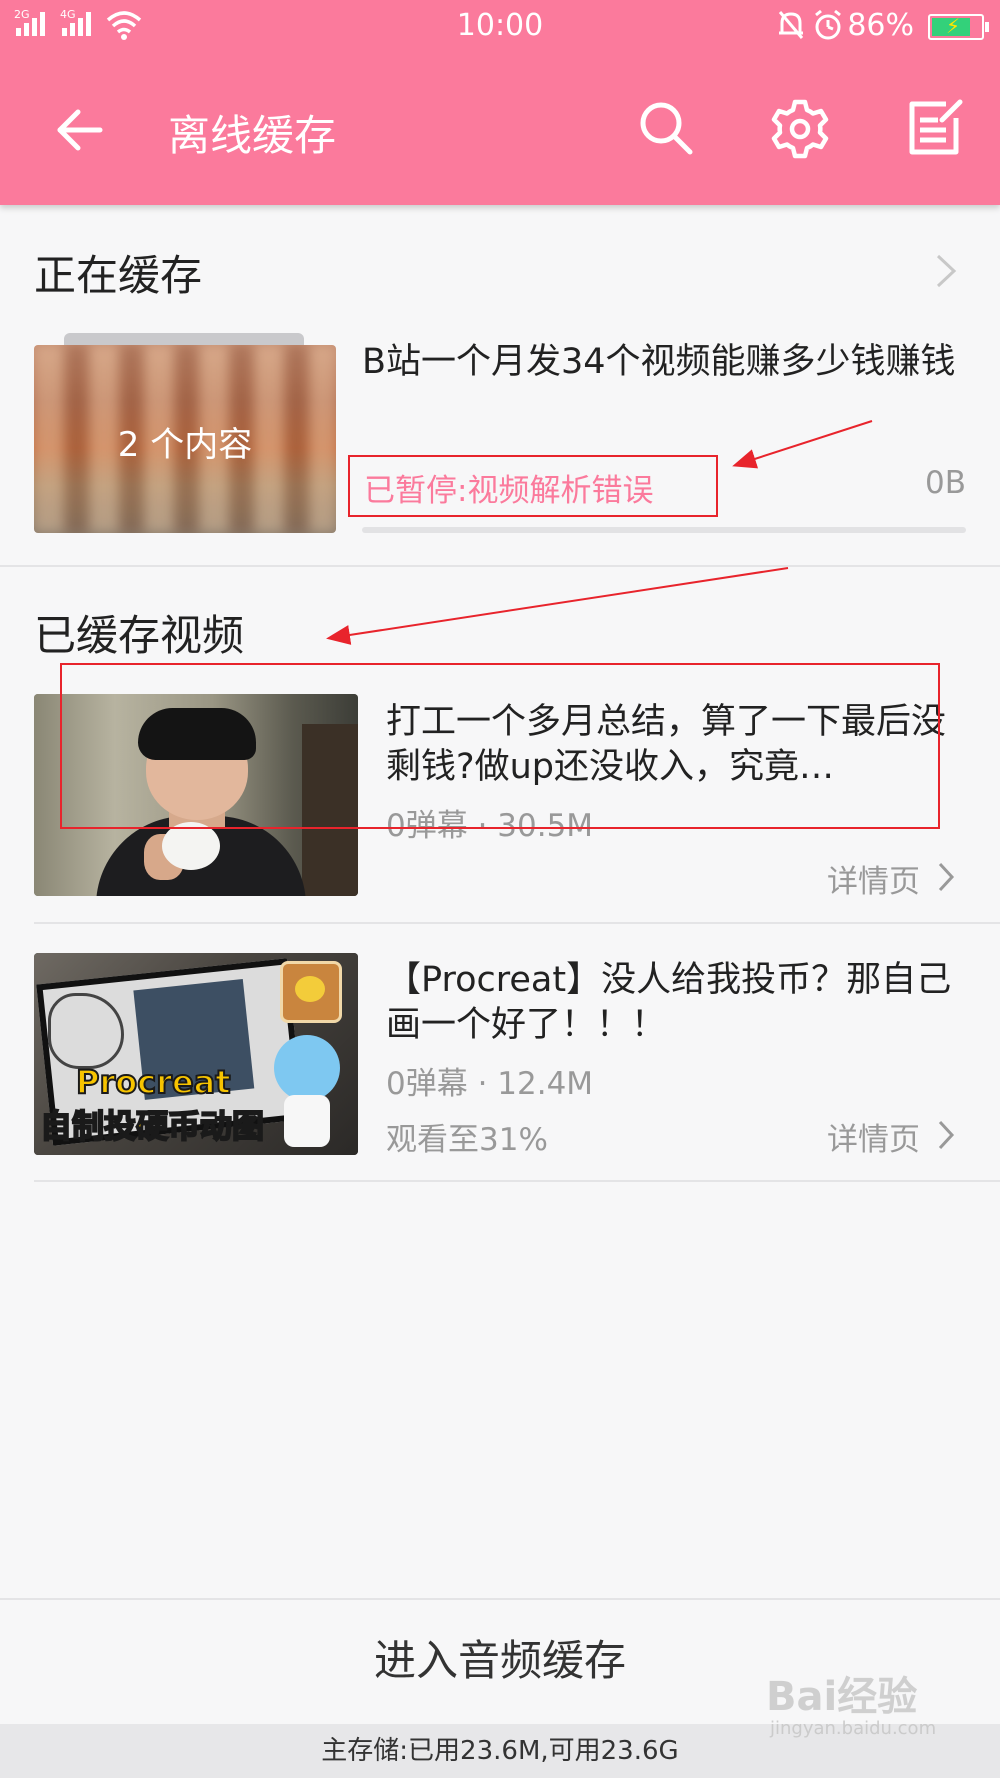  I want to click on battery-charging-icon: ⚡, so click(958, 27).